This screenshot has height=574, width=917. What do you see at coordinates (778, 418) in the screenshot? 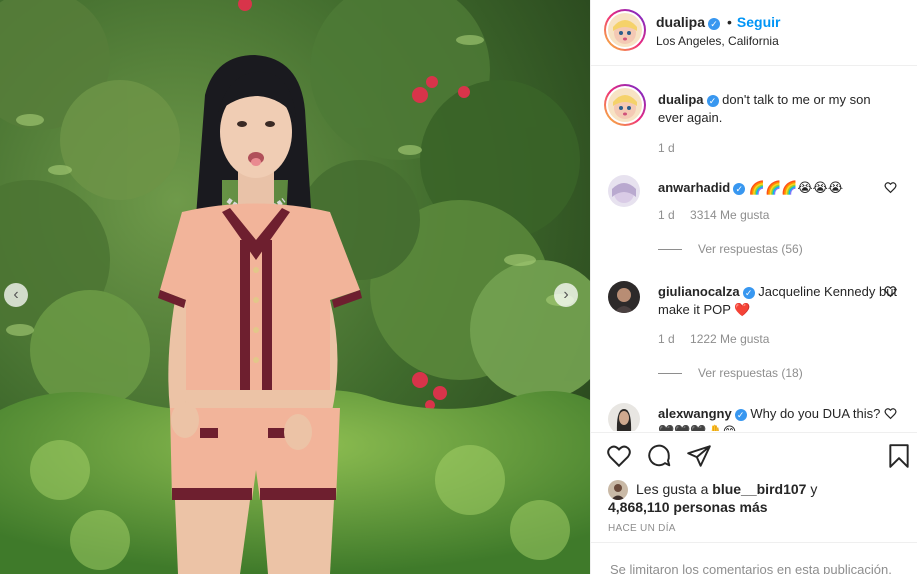
I see `comment-body: alexwangny✓ Why do you DUA this? 🖤🖤🖤🤚😊` at bounding box center [778, 418].